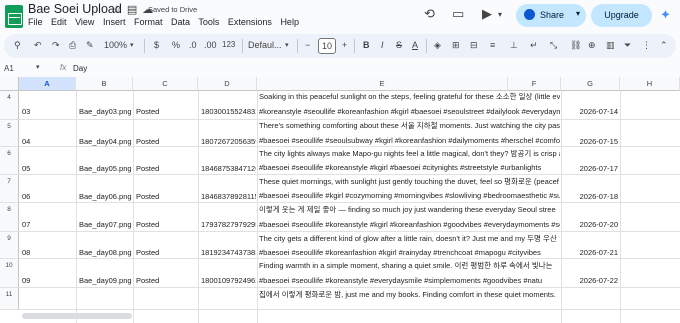 The height and width of the screenshot is (323, 680). I want to click on cell-day: 05, so click(48, 168).